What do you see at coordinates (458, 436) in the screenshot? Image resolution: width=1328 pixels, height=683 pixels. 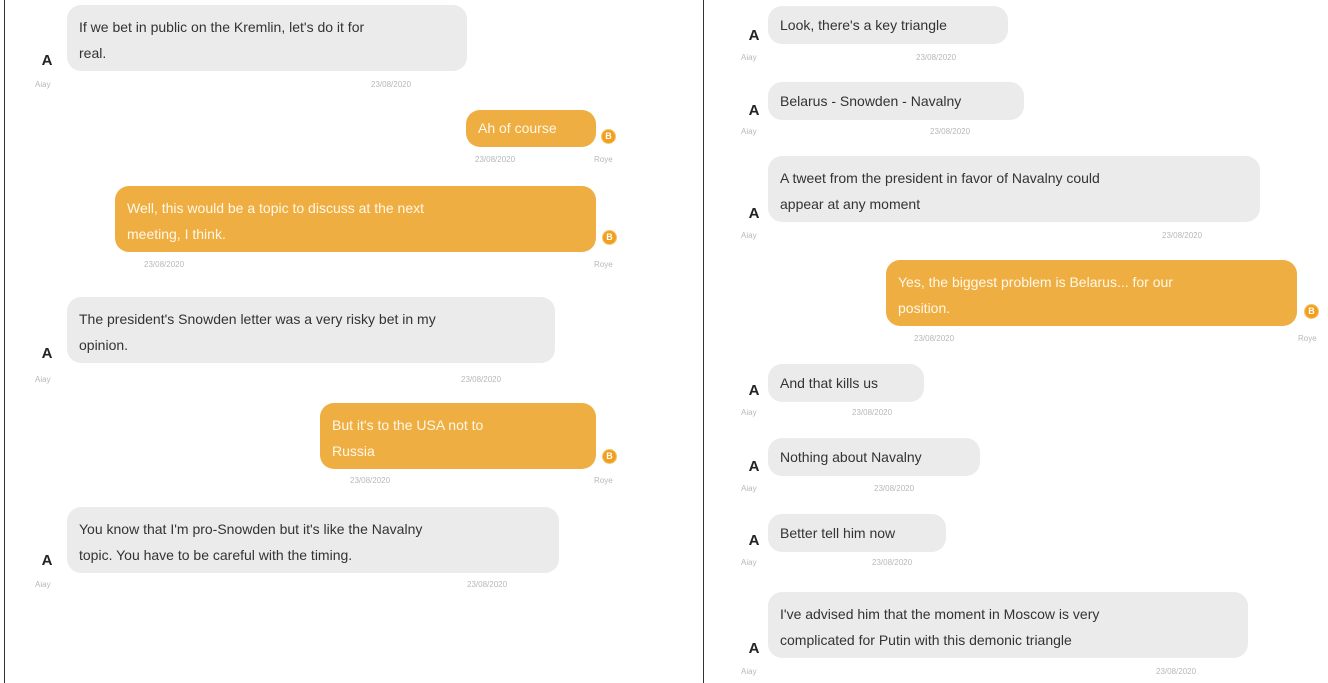 I see `message-bubble: But it's to the USA not to Russia` at bounding box center [458, 436].